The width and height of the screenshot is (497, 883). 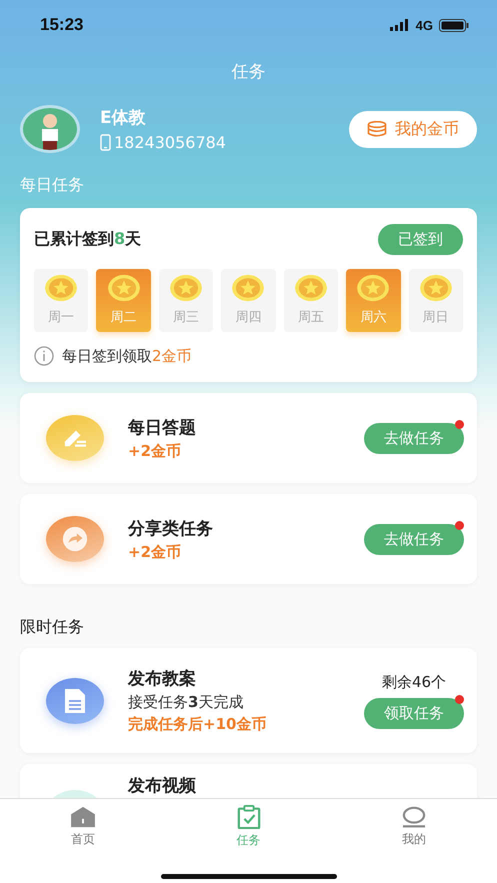 I want to click on task-reward: 完成任务后+10金币, so click(x=198, y=724).